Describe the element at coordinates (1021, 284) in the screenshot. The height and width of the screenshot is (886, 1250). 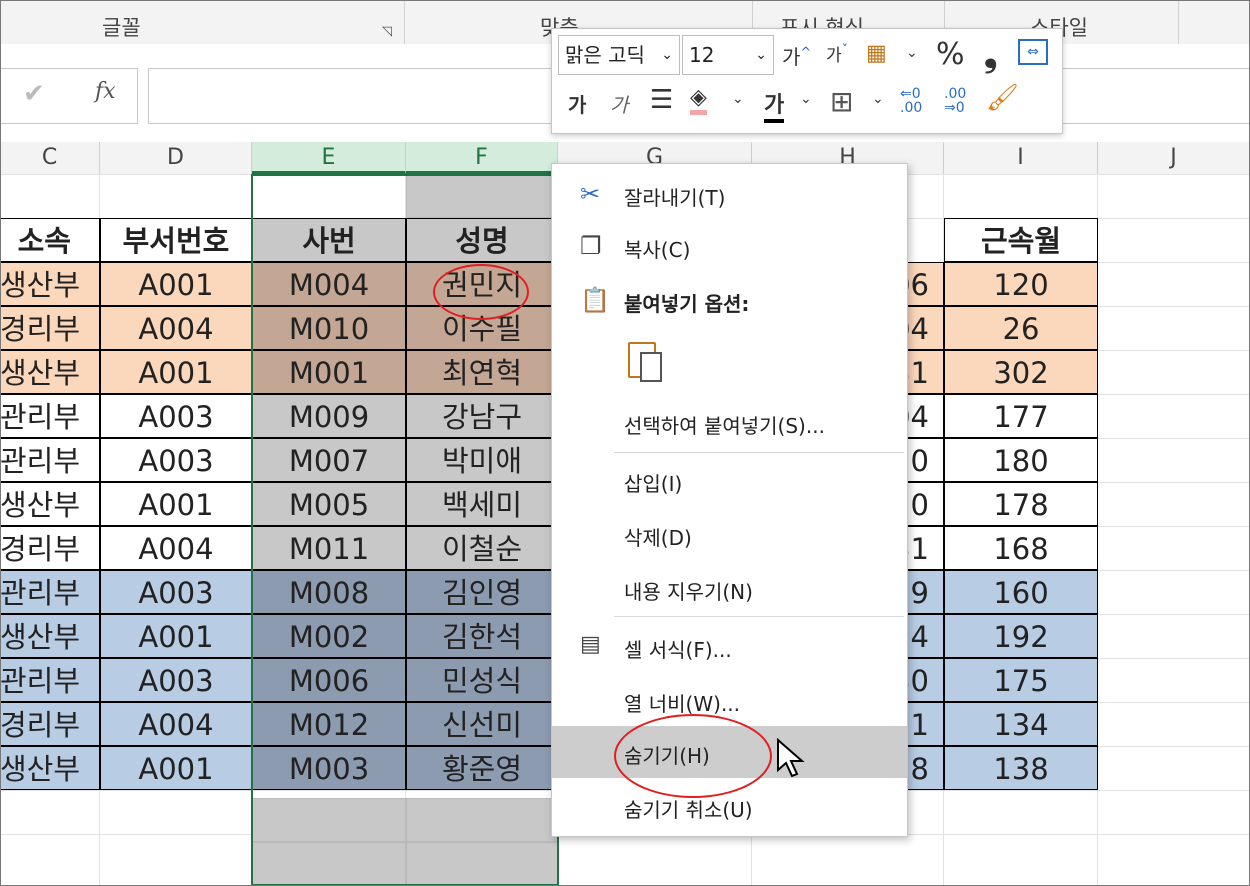
I see `table-cell-tenure: 120` at that location.